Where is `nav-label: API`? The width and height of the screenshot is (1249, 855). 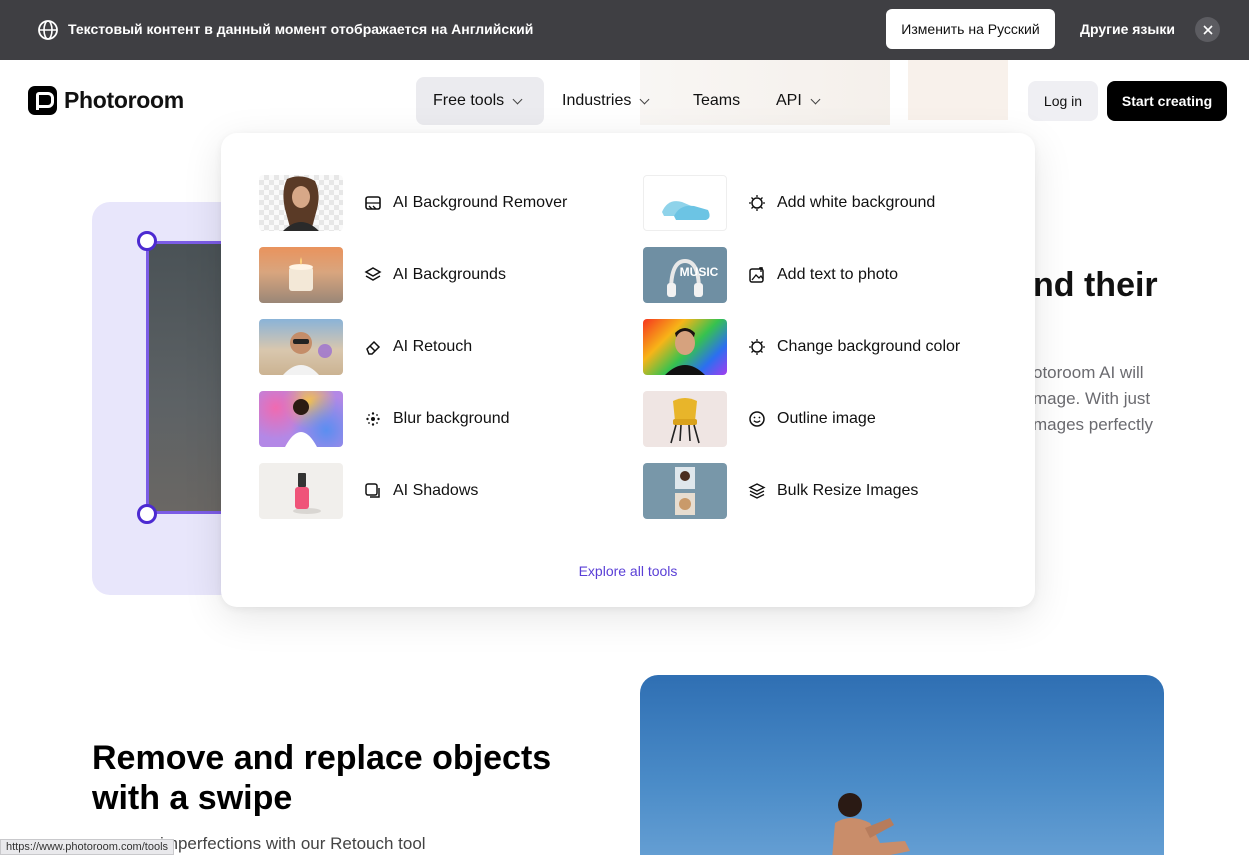 nav-label: API is located at coordinates (789, 100).